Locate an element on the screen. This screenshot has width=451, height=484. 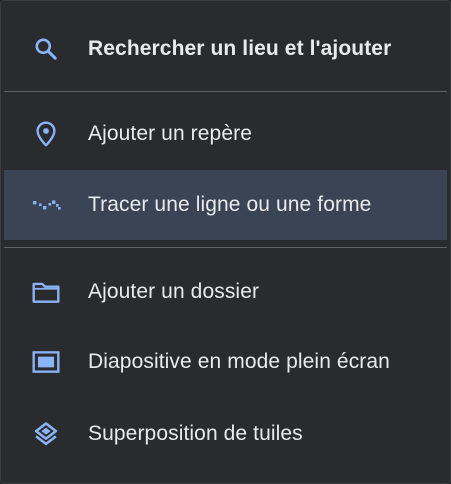
menu-item-draw-line: Tracer une ligne ou une forme is located at coordinates (225, 205).